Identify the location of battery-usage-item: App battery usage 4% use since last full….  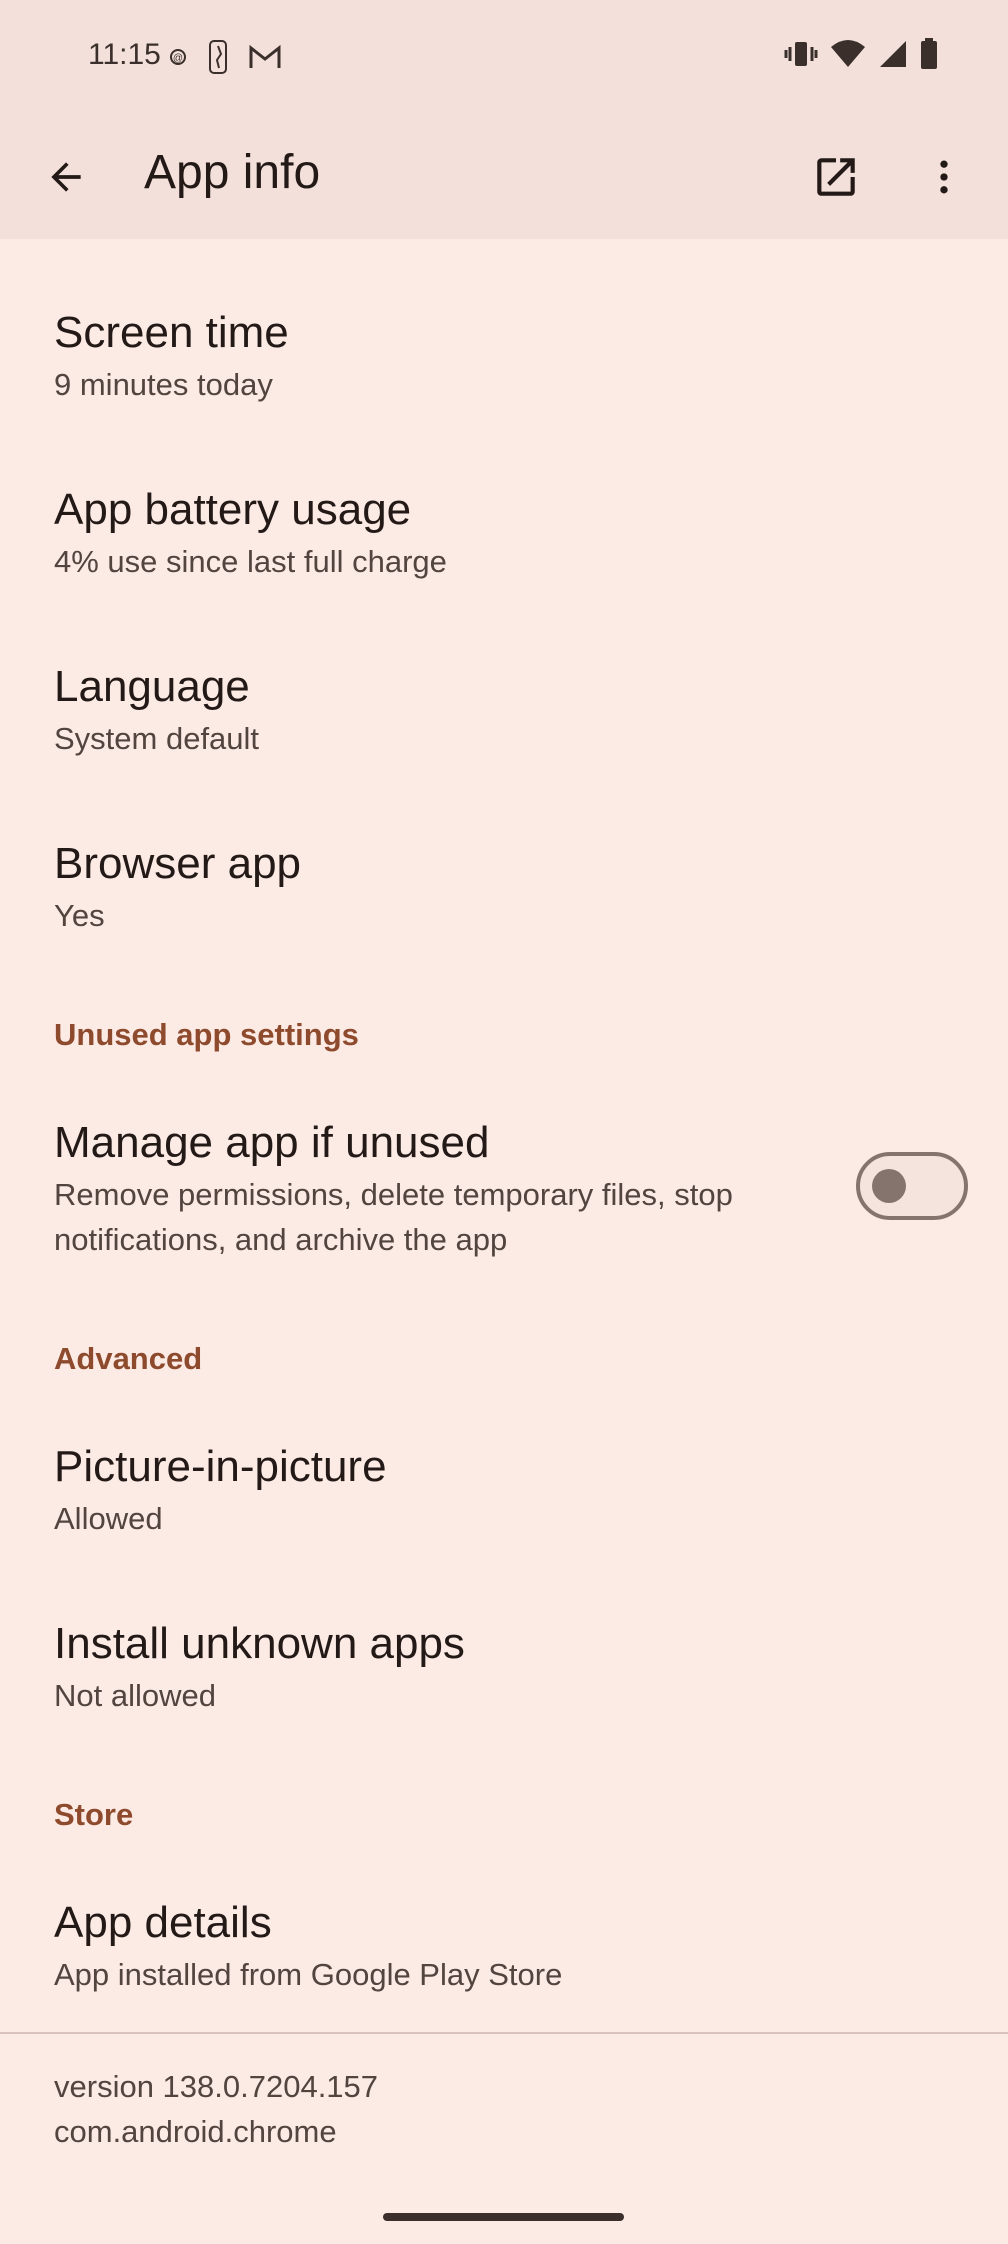
(504, 532).